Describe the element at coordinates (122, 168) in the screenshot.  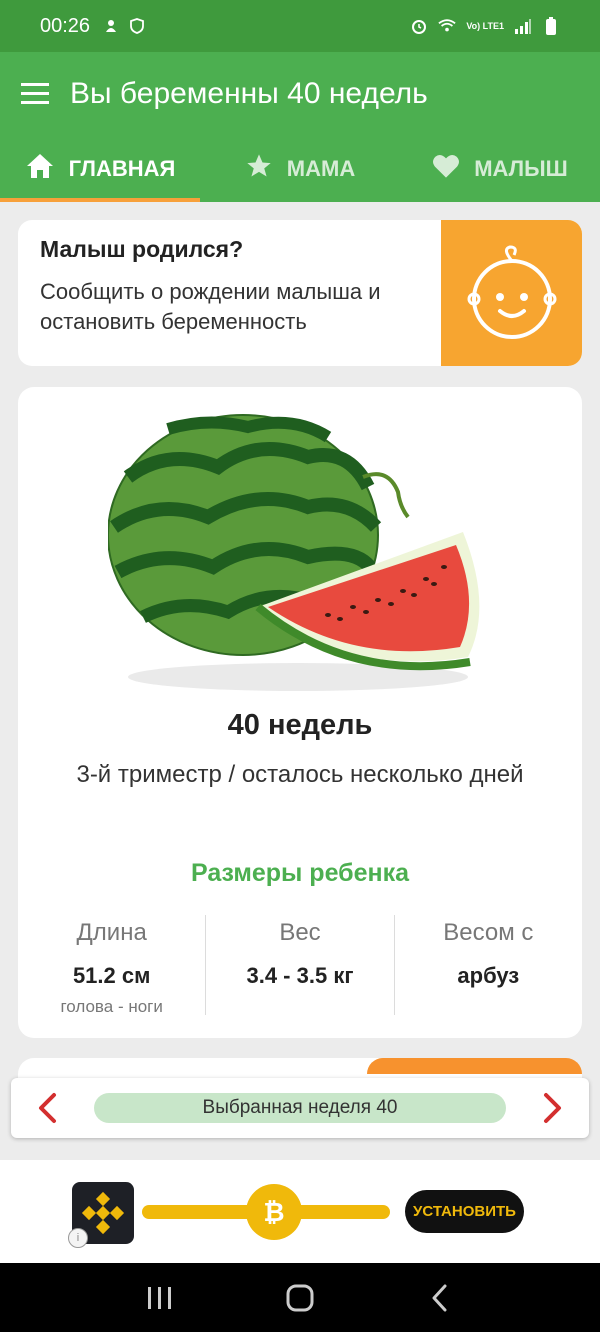
I see `tab-home-label: ГЛАВНАЯ` at that location.